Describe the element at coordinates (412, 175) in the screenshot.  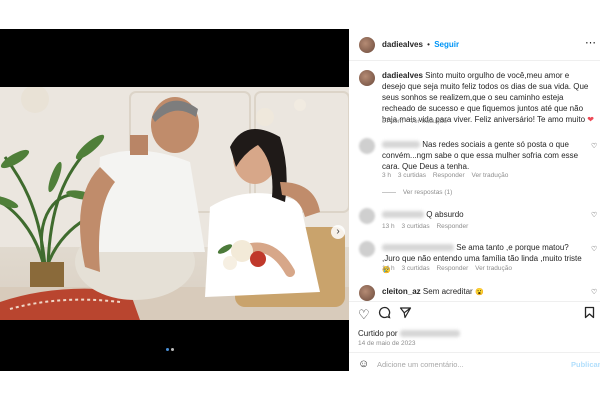
I see `comment-1-likes: 3 curtidas` at that location.